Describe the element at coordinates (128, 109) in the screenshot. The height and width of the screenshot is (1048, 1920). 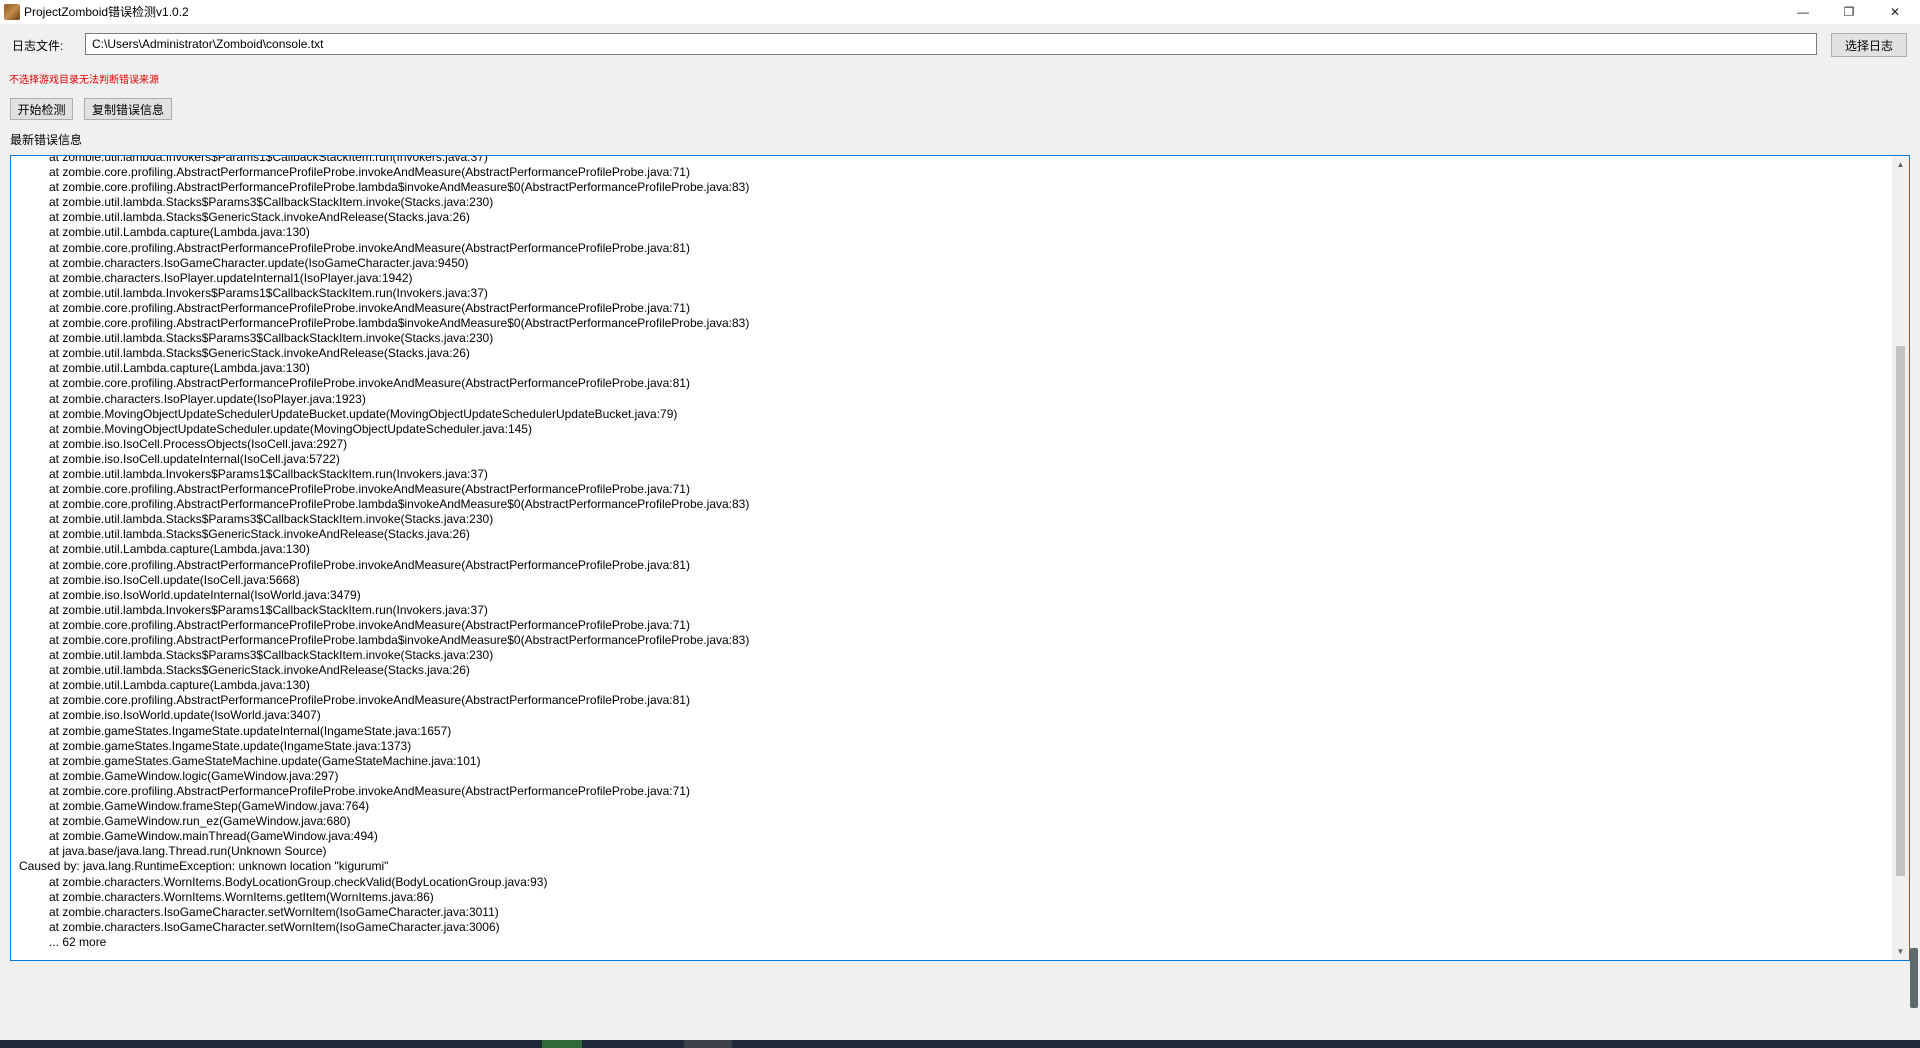
I see `copy-error-button: 复制错误信息` at that location.